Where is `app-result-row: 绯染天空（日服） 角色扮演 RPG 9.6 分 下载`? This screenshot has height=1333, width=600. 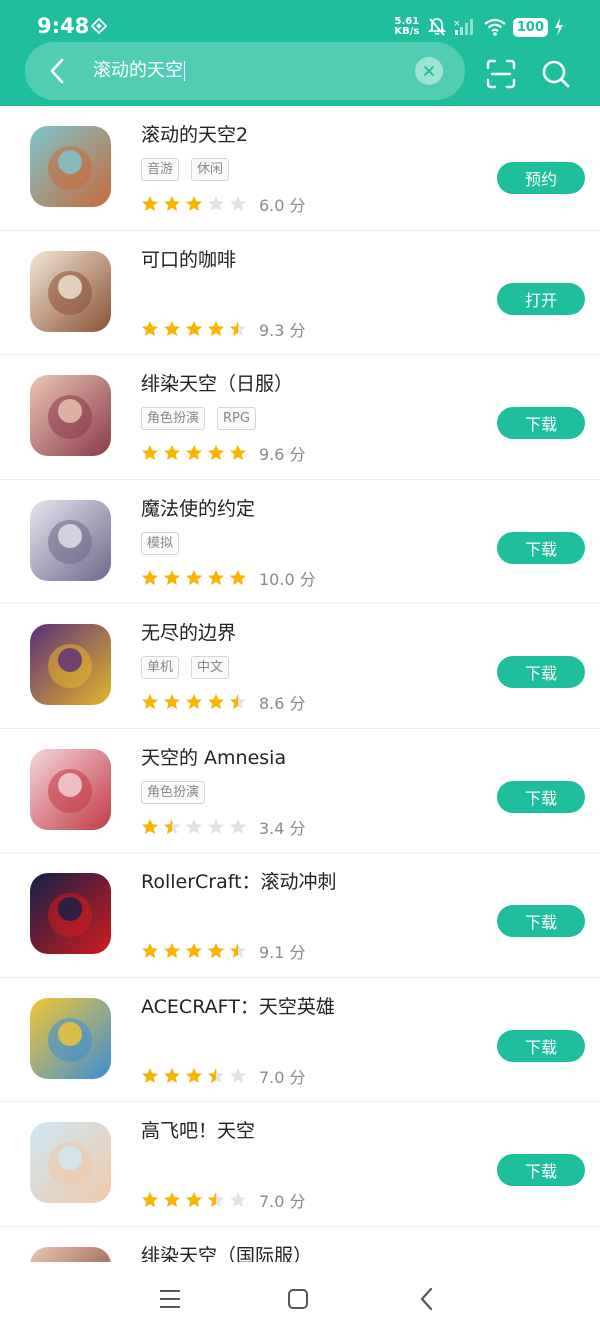
app-result-row: 绯染天空（日服） 角色扮演 RPG 9.6 分 下载 is located at coordinates (300, 417).